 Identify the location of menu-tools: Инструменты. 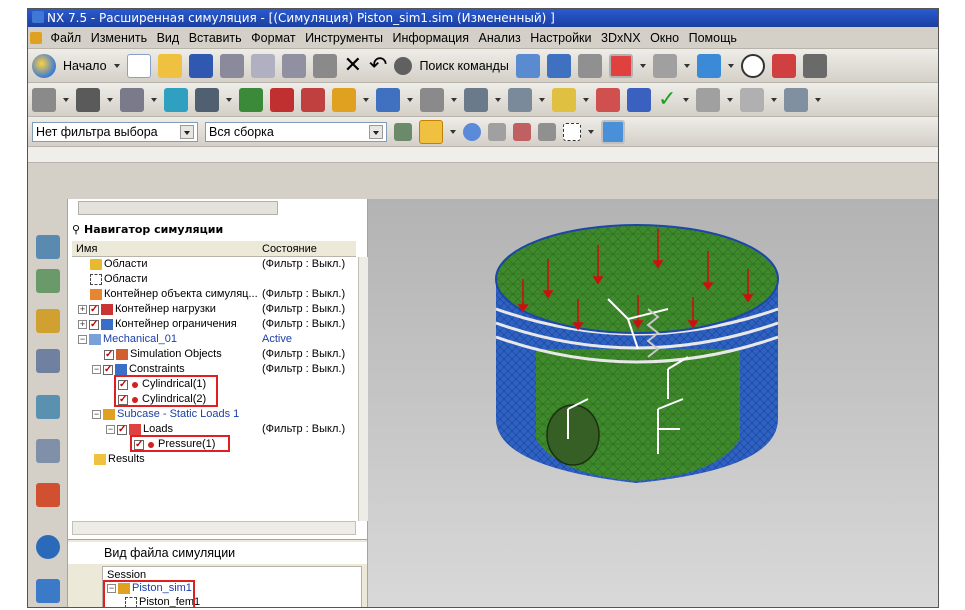
(344, 38).